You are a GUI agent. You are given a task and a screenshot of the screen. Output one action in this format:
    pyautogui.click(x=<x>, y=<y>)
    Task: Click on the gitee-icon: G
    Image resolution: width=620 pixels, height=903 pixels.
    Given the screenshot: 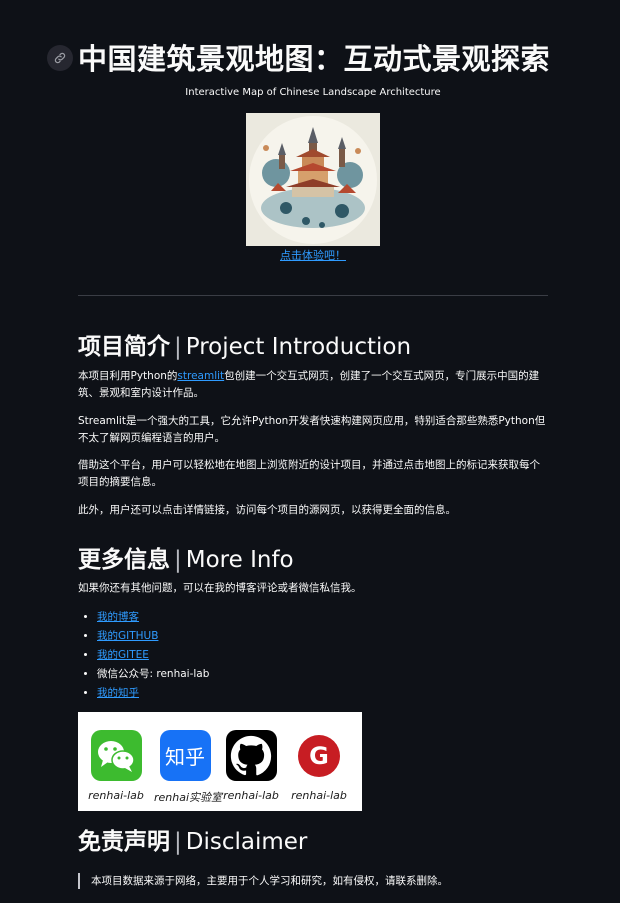 What is the action you would take?
    pyautogui.click(x=319, y=755)
    